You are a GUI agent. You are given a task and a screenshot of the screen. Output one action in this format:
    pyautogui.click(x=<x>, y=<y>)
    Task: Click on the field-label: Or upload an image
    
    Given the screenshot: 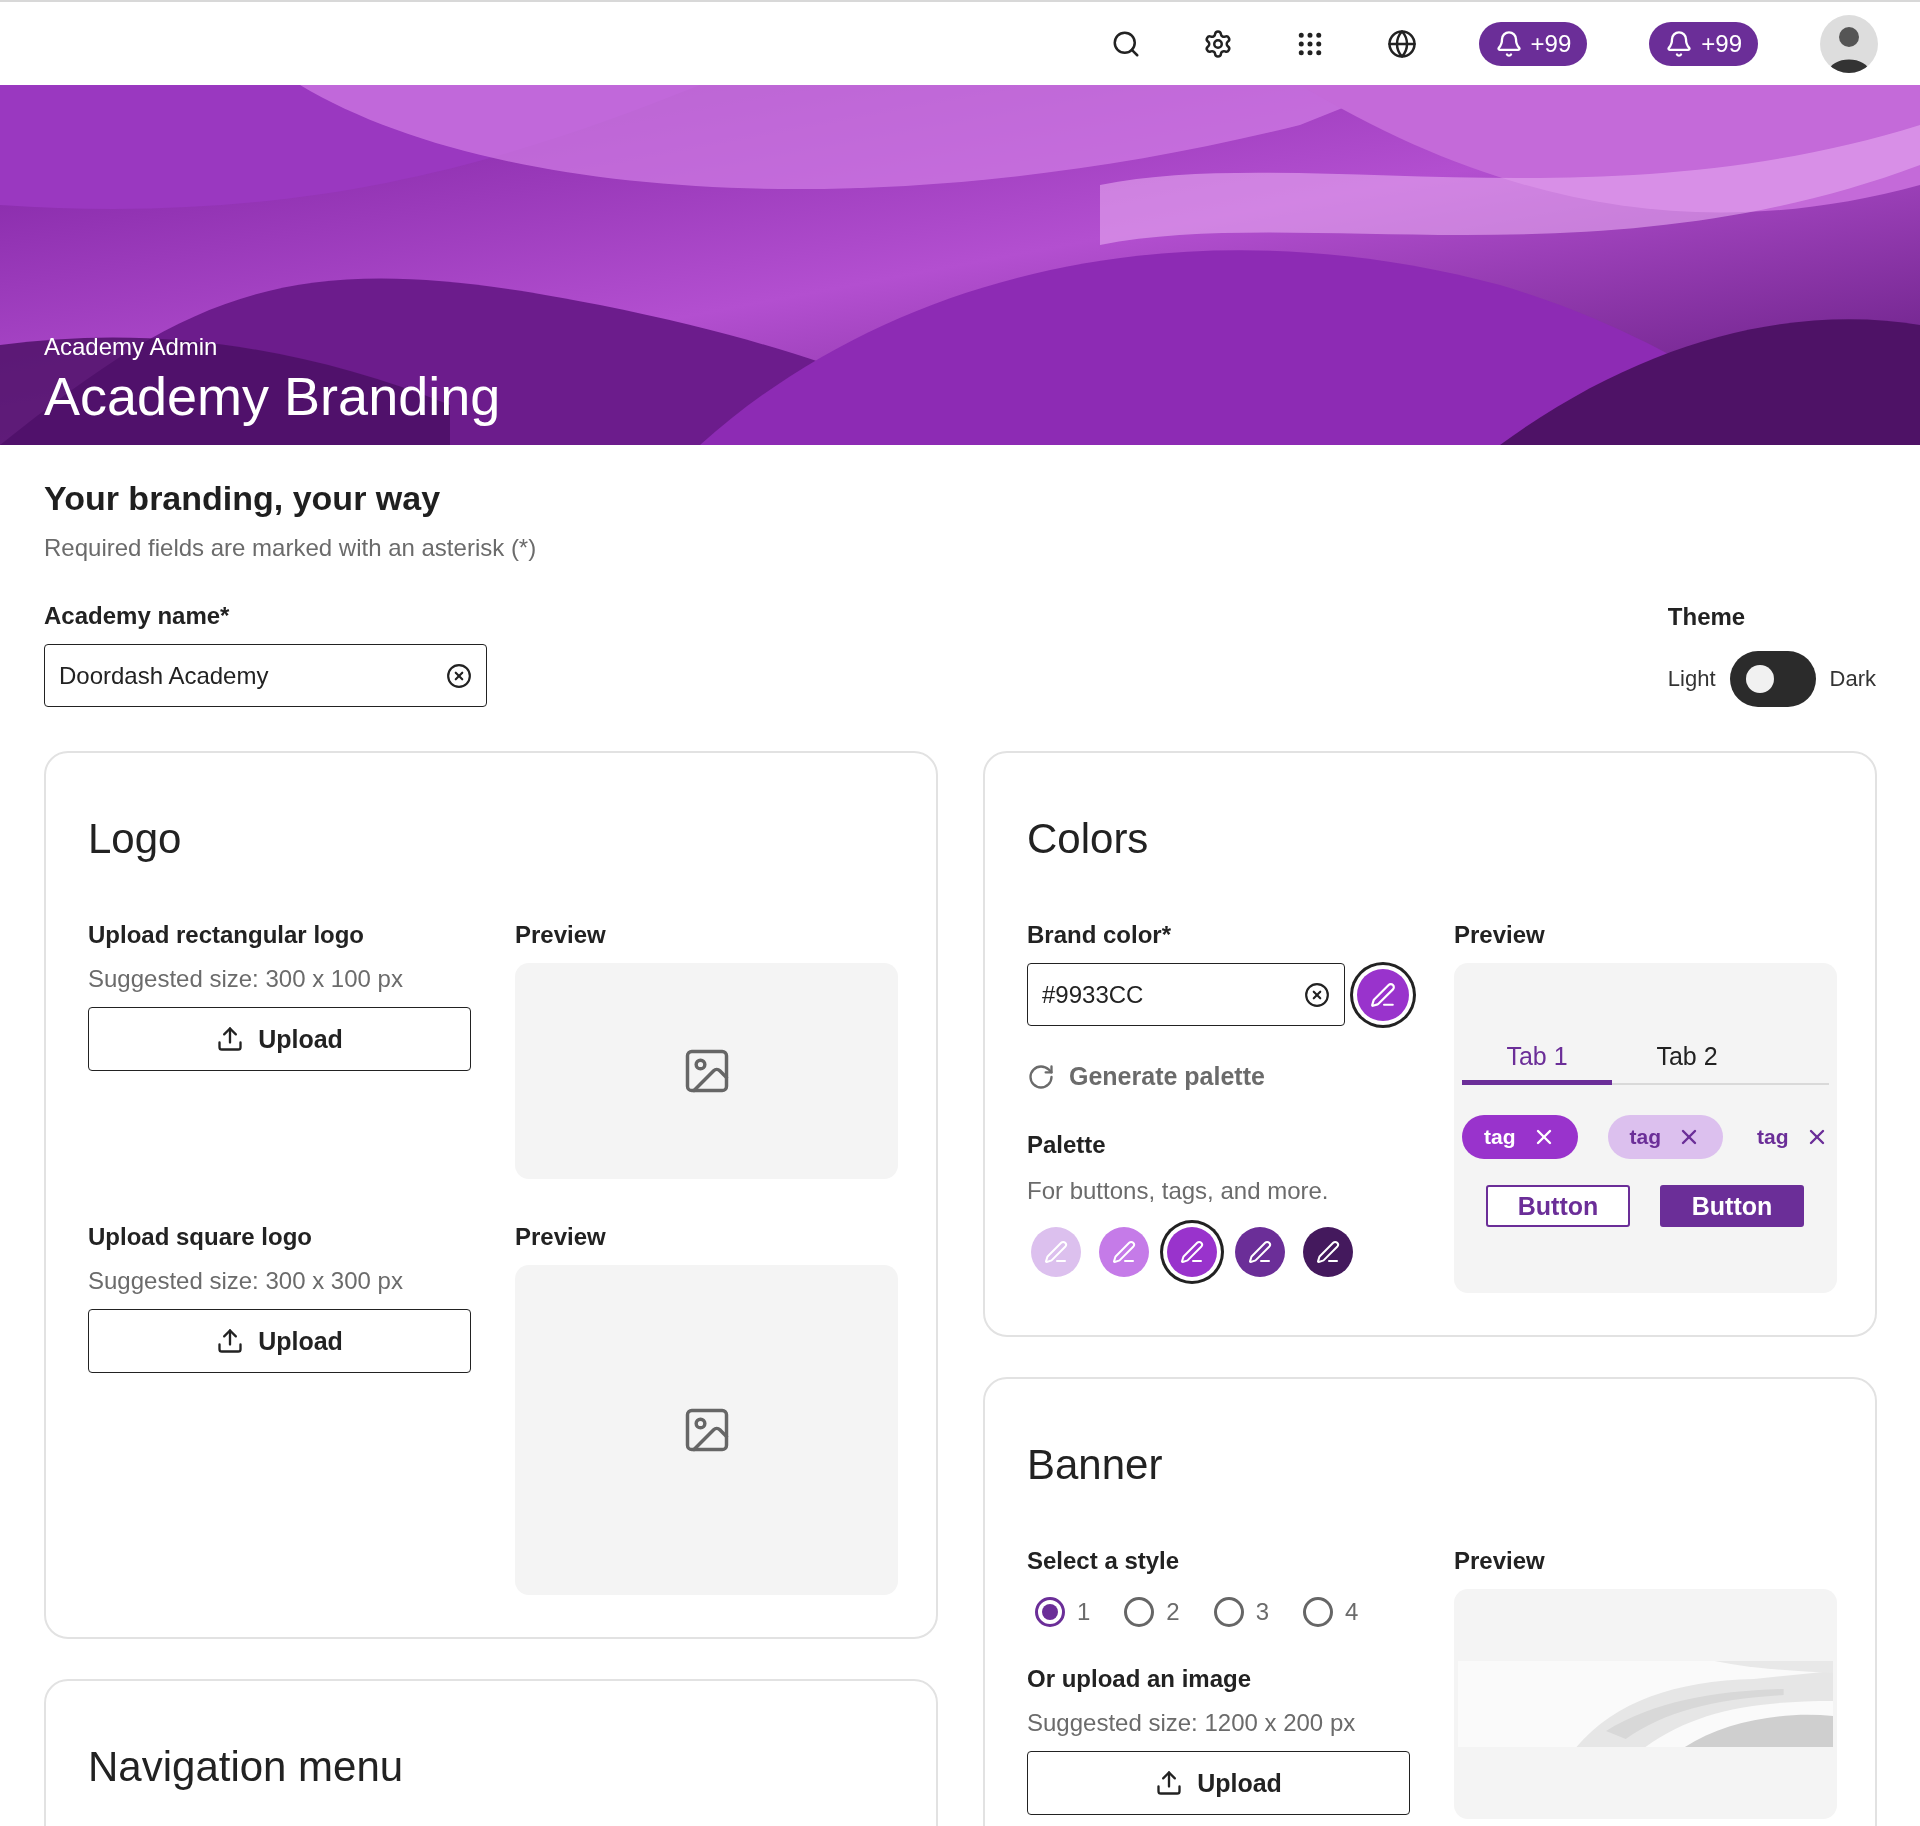 What is the action you would take?
    pyautogui.click(x=1140, y=1679)
    